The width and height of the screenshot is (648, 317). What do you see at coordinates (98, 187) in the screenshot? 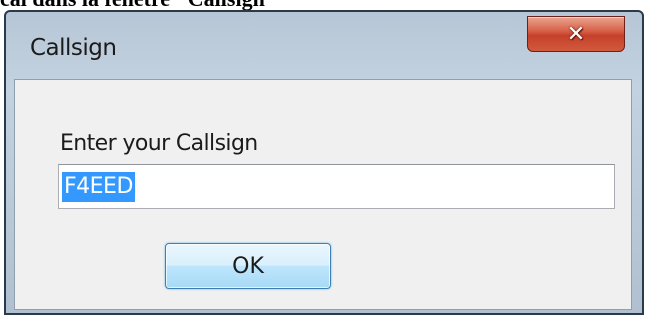
I see `callsign-input-value: F4EED` at bounding box center [98, 187].